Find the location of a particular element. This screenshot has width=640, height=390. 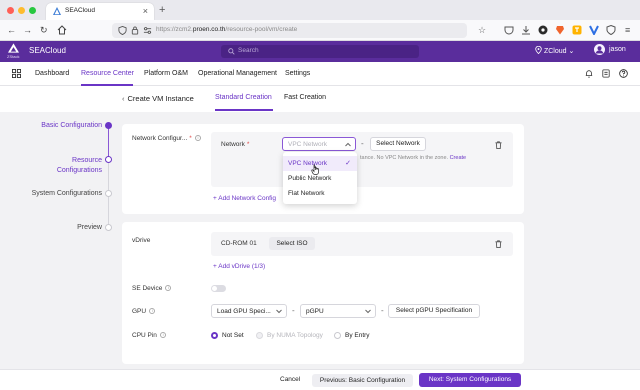

option-public-network: Public Network is located at coordinates (320, 178).